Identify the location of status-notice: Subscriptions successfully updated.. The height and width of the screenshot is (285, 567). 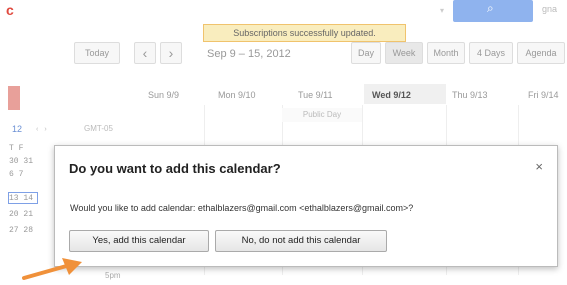
(304, 33).